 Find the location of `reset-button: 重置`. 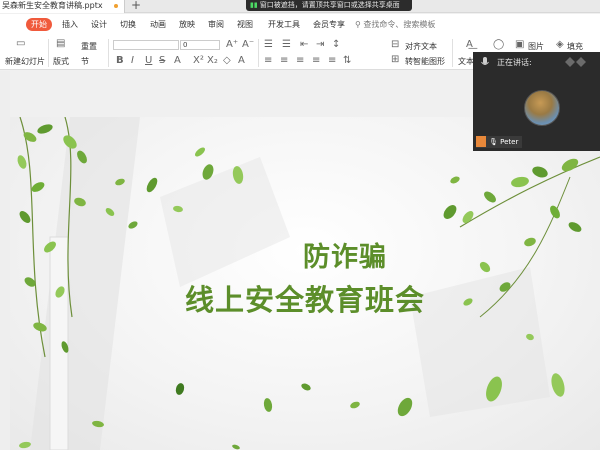

reset-button: 重置 is located at coordinates (89, 46).